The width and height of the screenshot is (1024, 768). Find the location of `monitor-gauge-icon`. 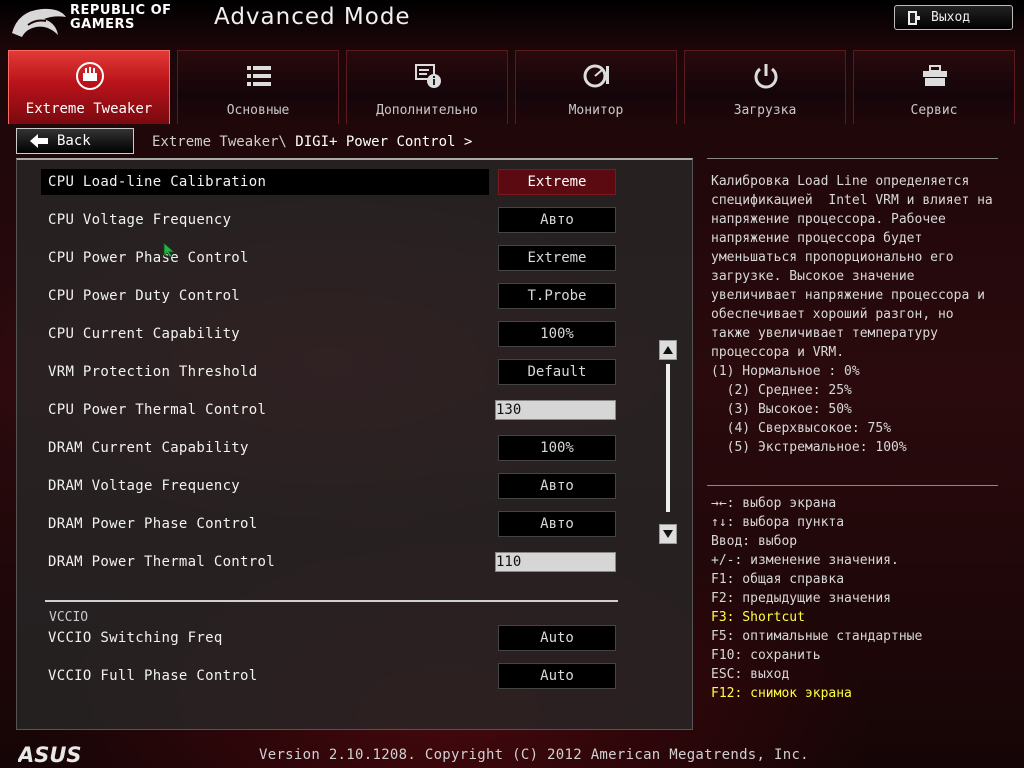

monitor-gauge-icon is located at coordinates (596, 76).